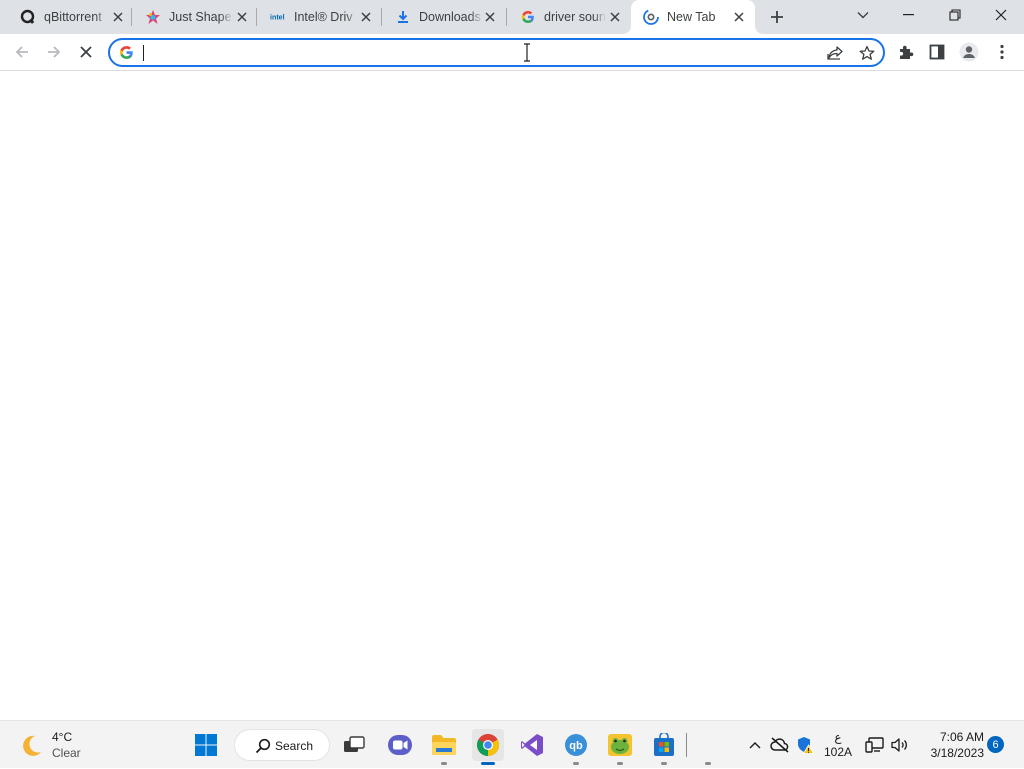 This screenshot has height=769, width=1024. I want to click on restore-button, so click(955, 15).